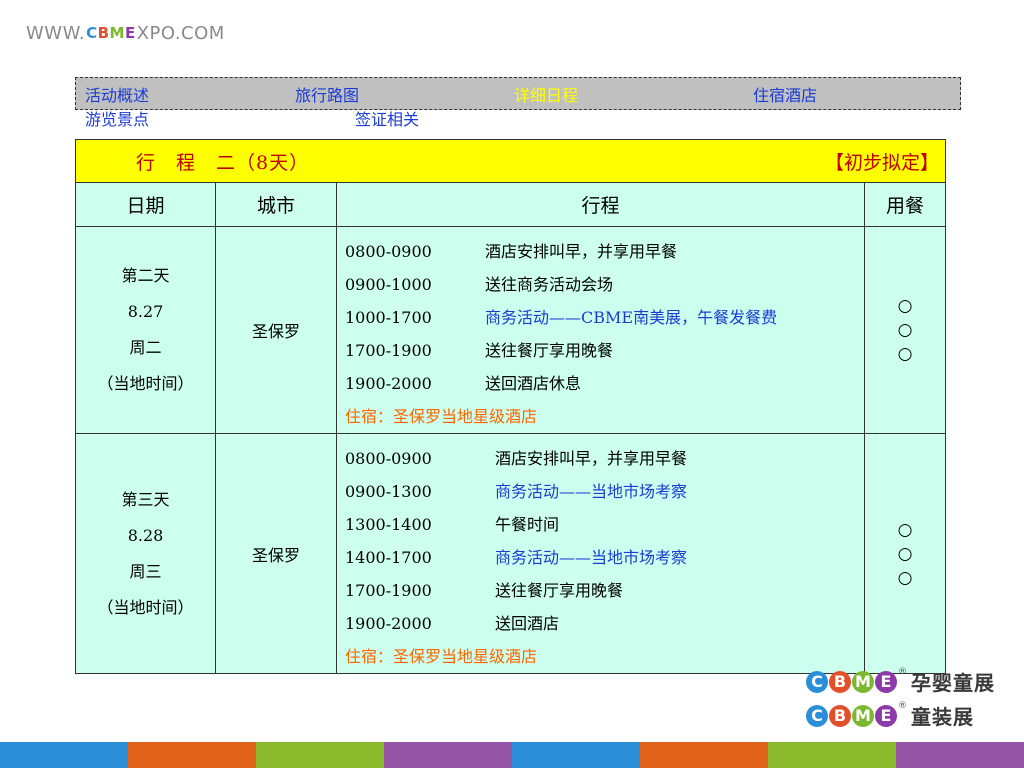 The height and width of the screenshot is (768, 1024). What do you see at coordinates (145, 383) in the screenshot?
I see `timezone-note: （当地时间）` at bounding box center [145, 383].